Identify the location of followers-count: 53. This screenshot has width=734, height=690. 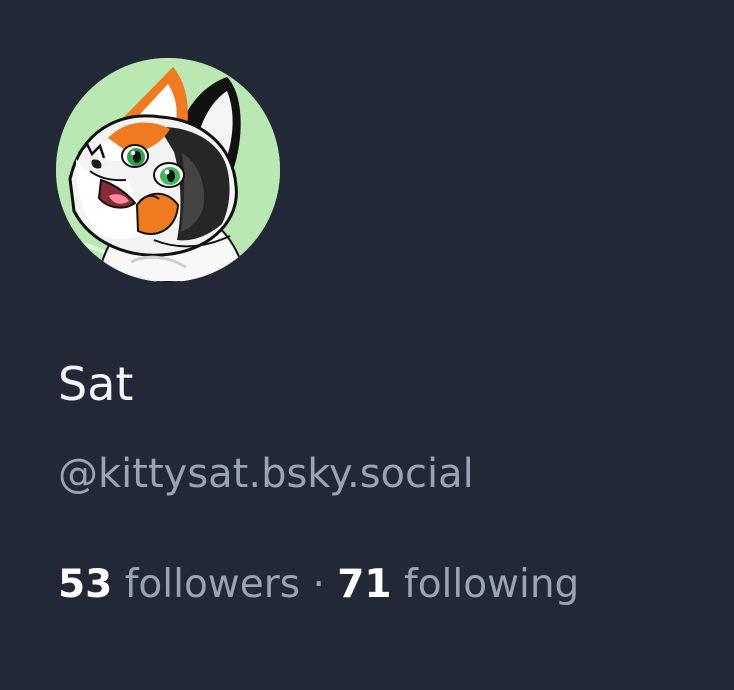
(85, 584).